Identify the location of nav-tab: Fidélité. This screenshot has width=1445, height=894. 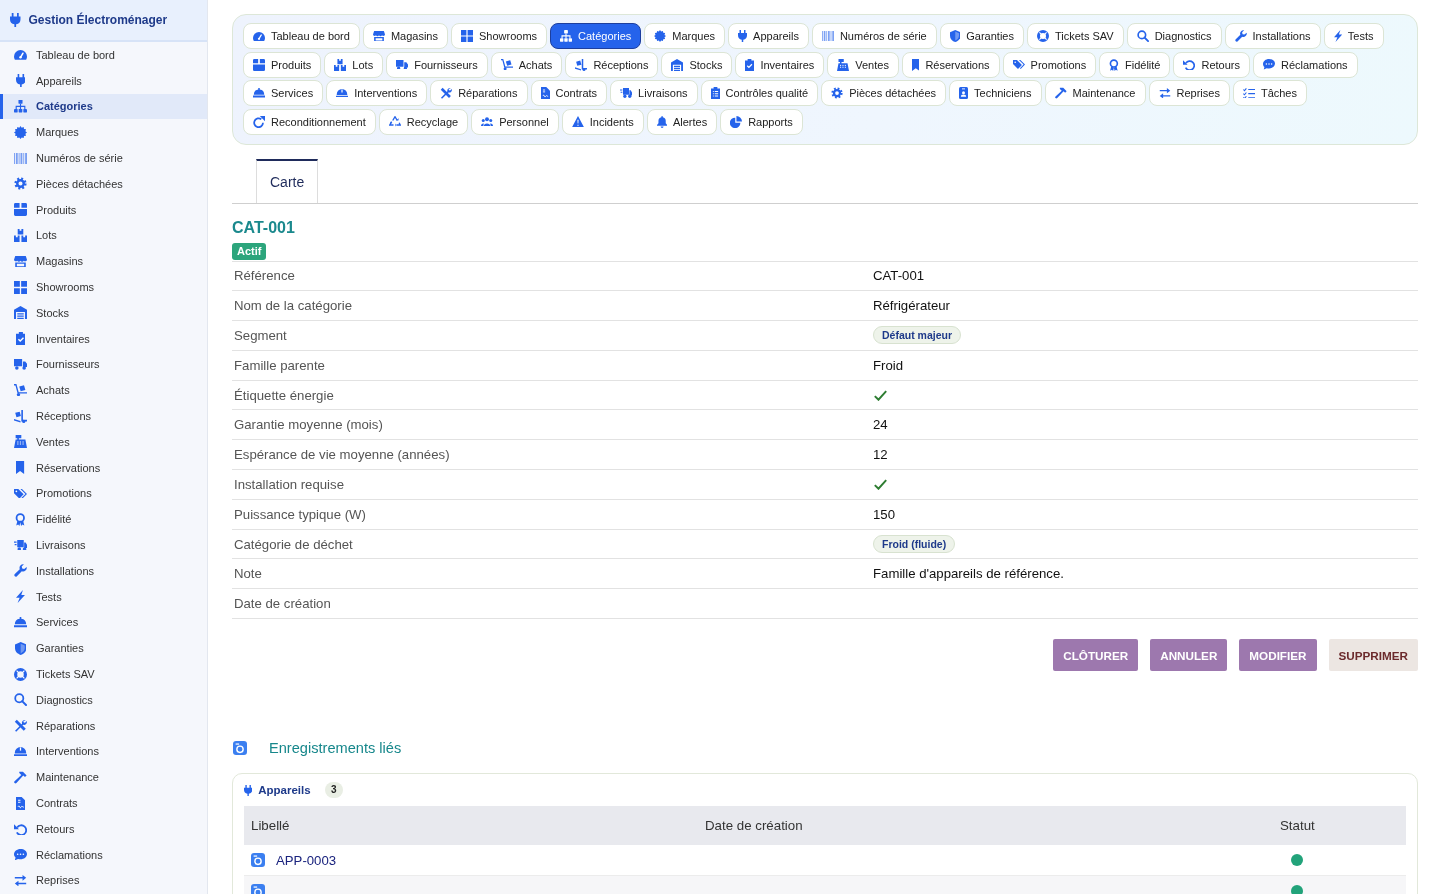
(1135, 64).